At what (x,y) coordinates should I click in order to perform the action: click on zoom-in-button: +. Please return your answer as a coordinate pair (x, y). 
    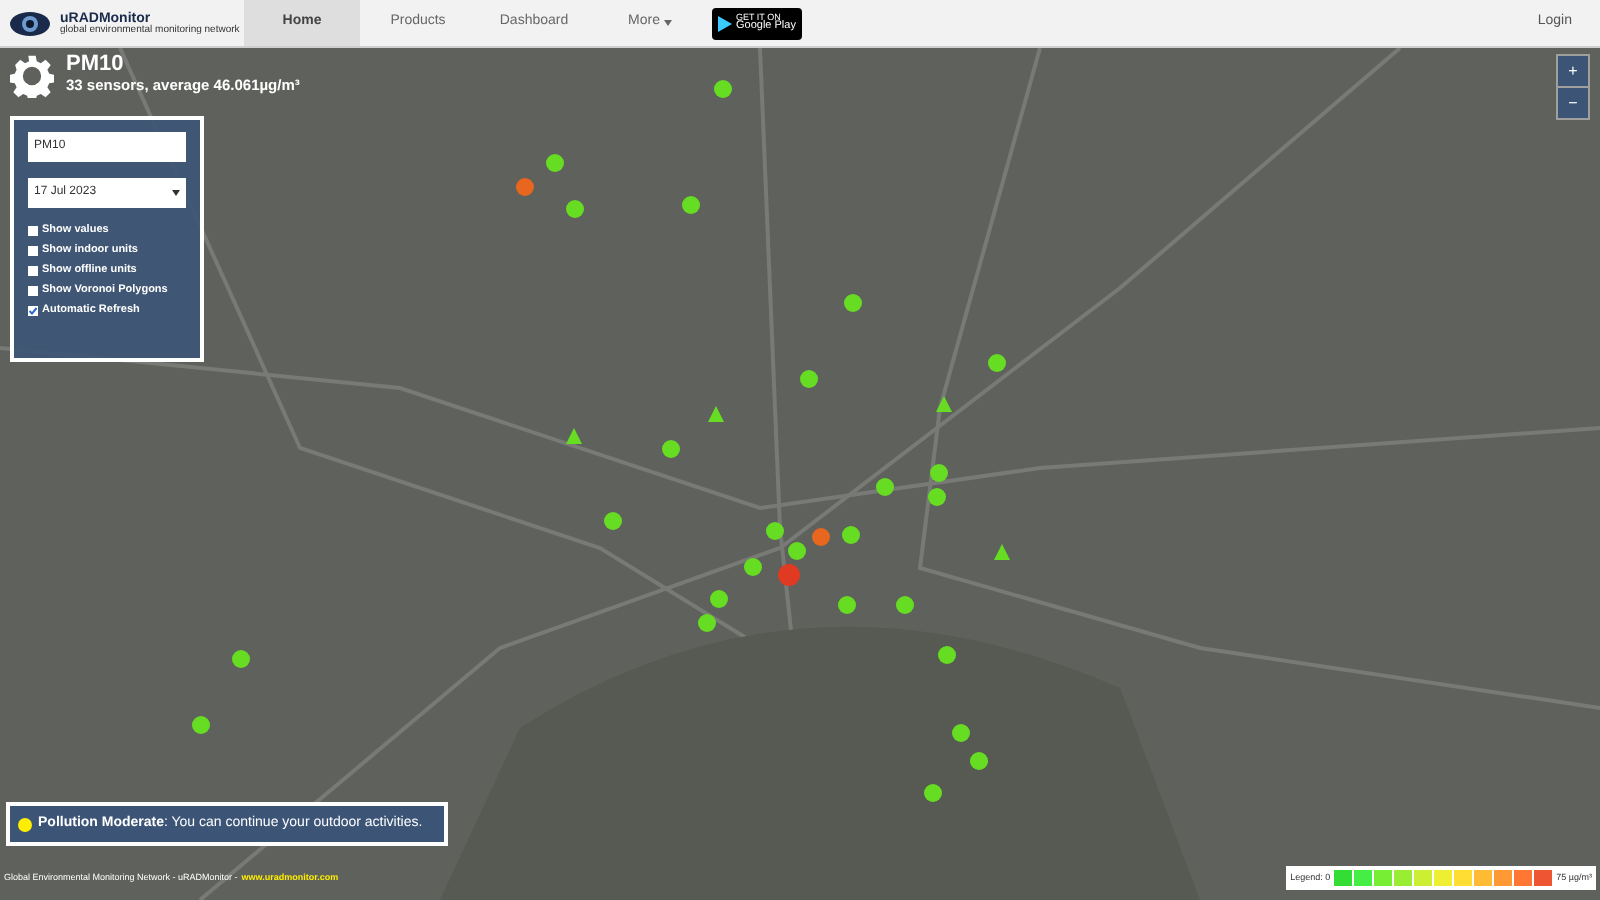
    Looking at the image, I should click on (1573, 71).